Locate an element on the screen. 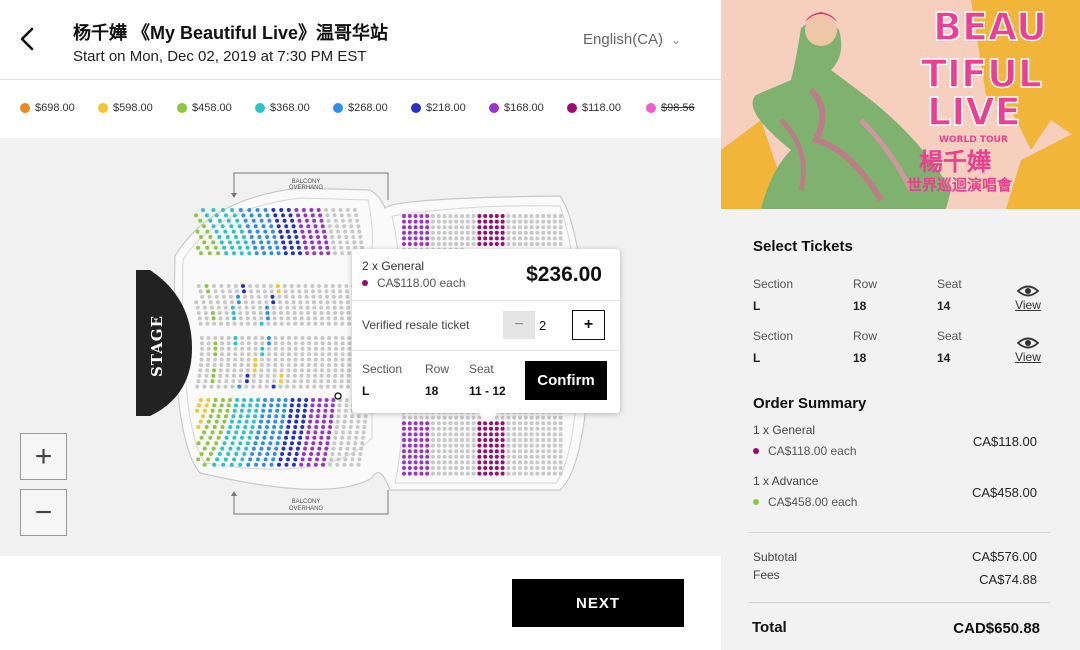 The width and height of the screenshot is (1080, 650). legend-item: $118.00 is located at coordinates (594, 108).